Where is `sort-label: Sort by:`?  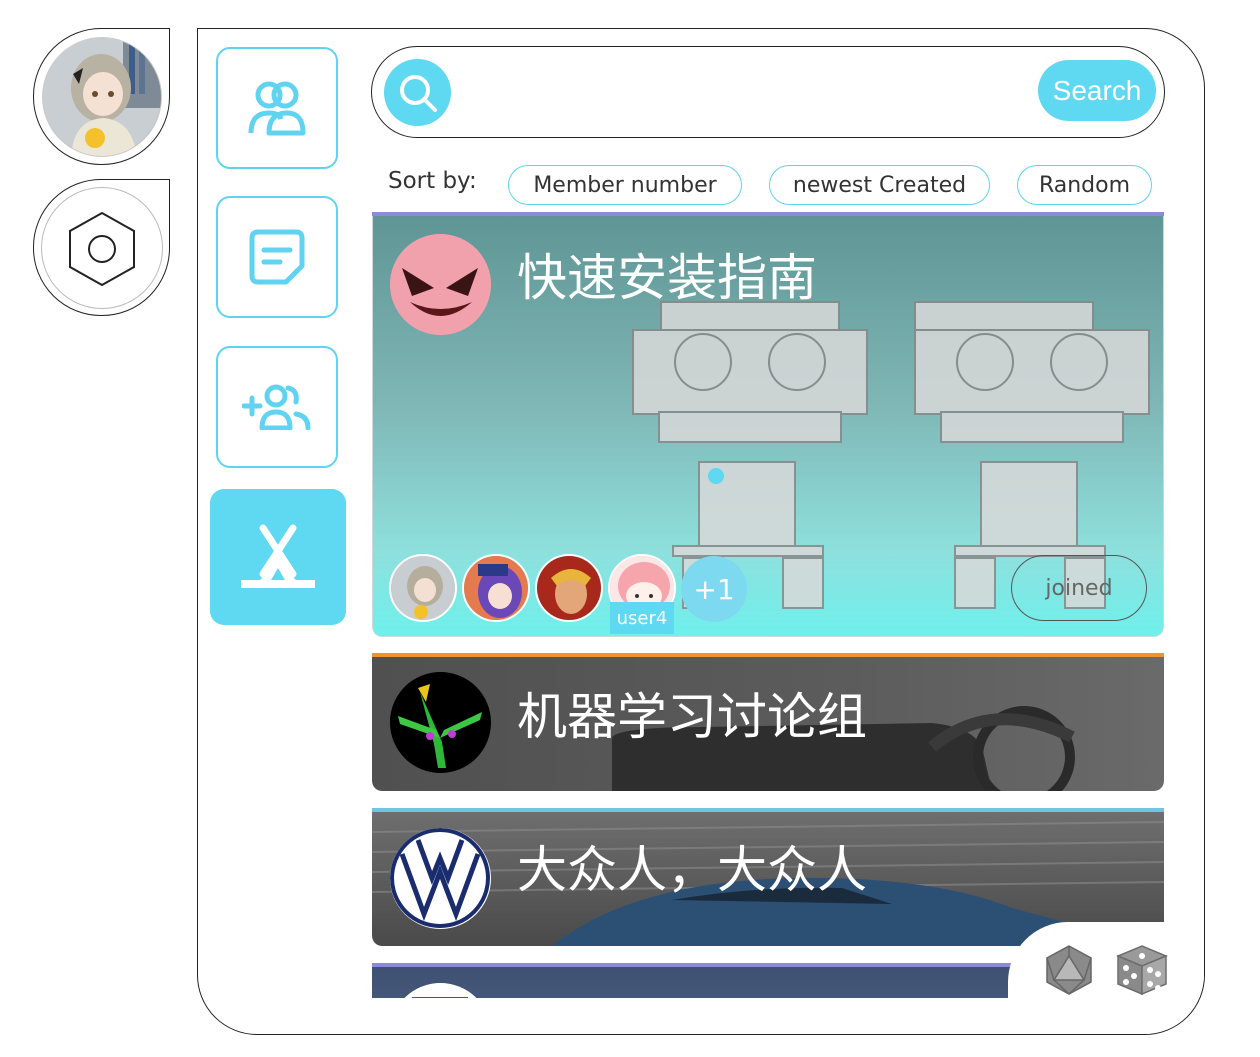 sort-label: Sort by: is located at coordinates (432, 181).